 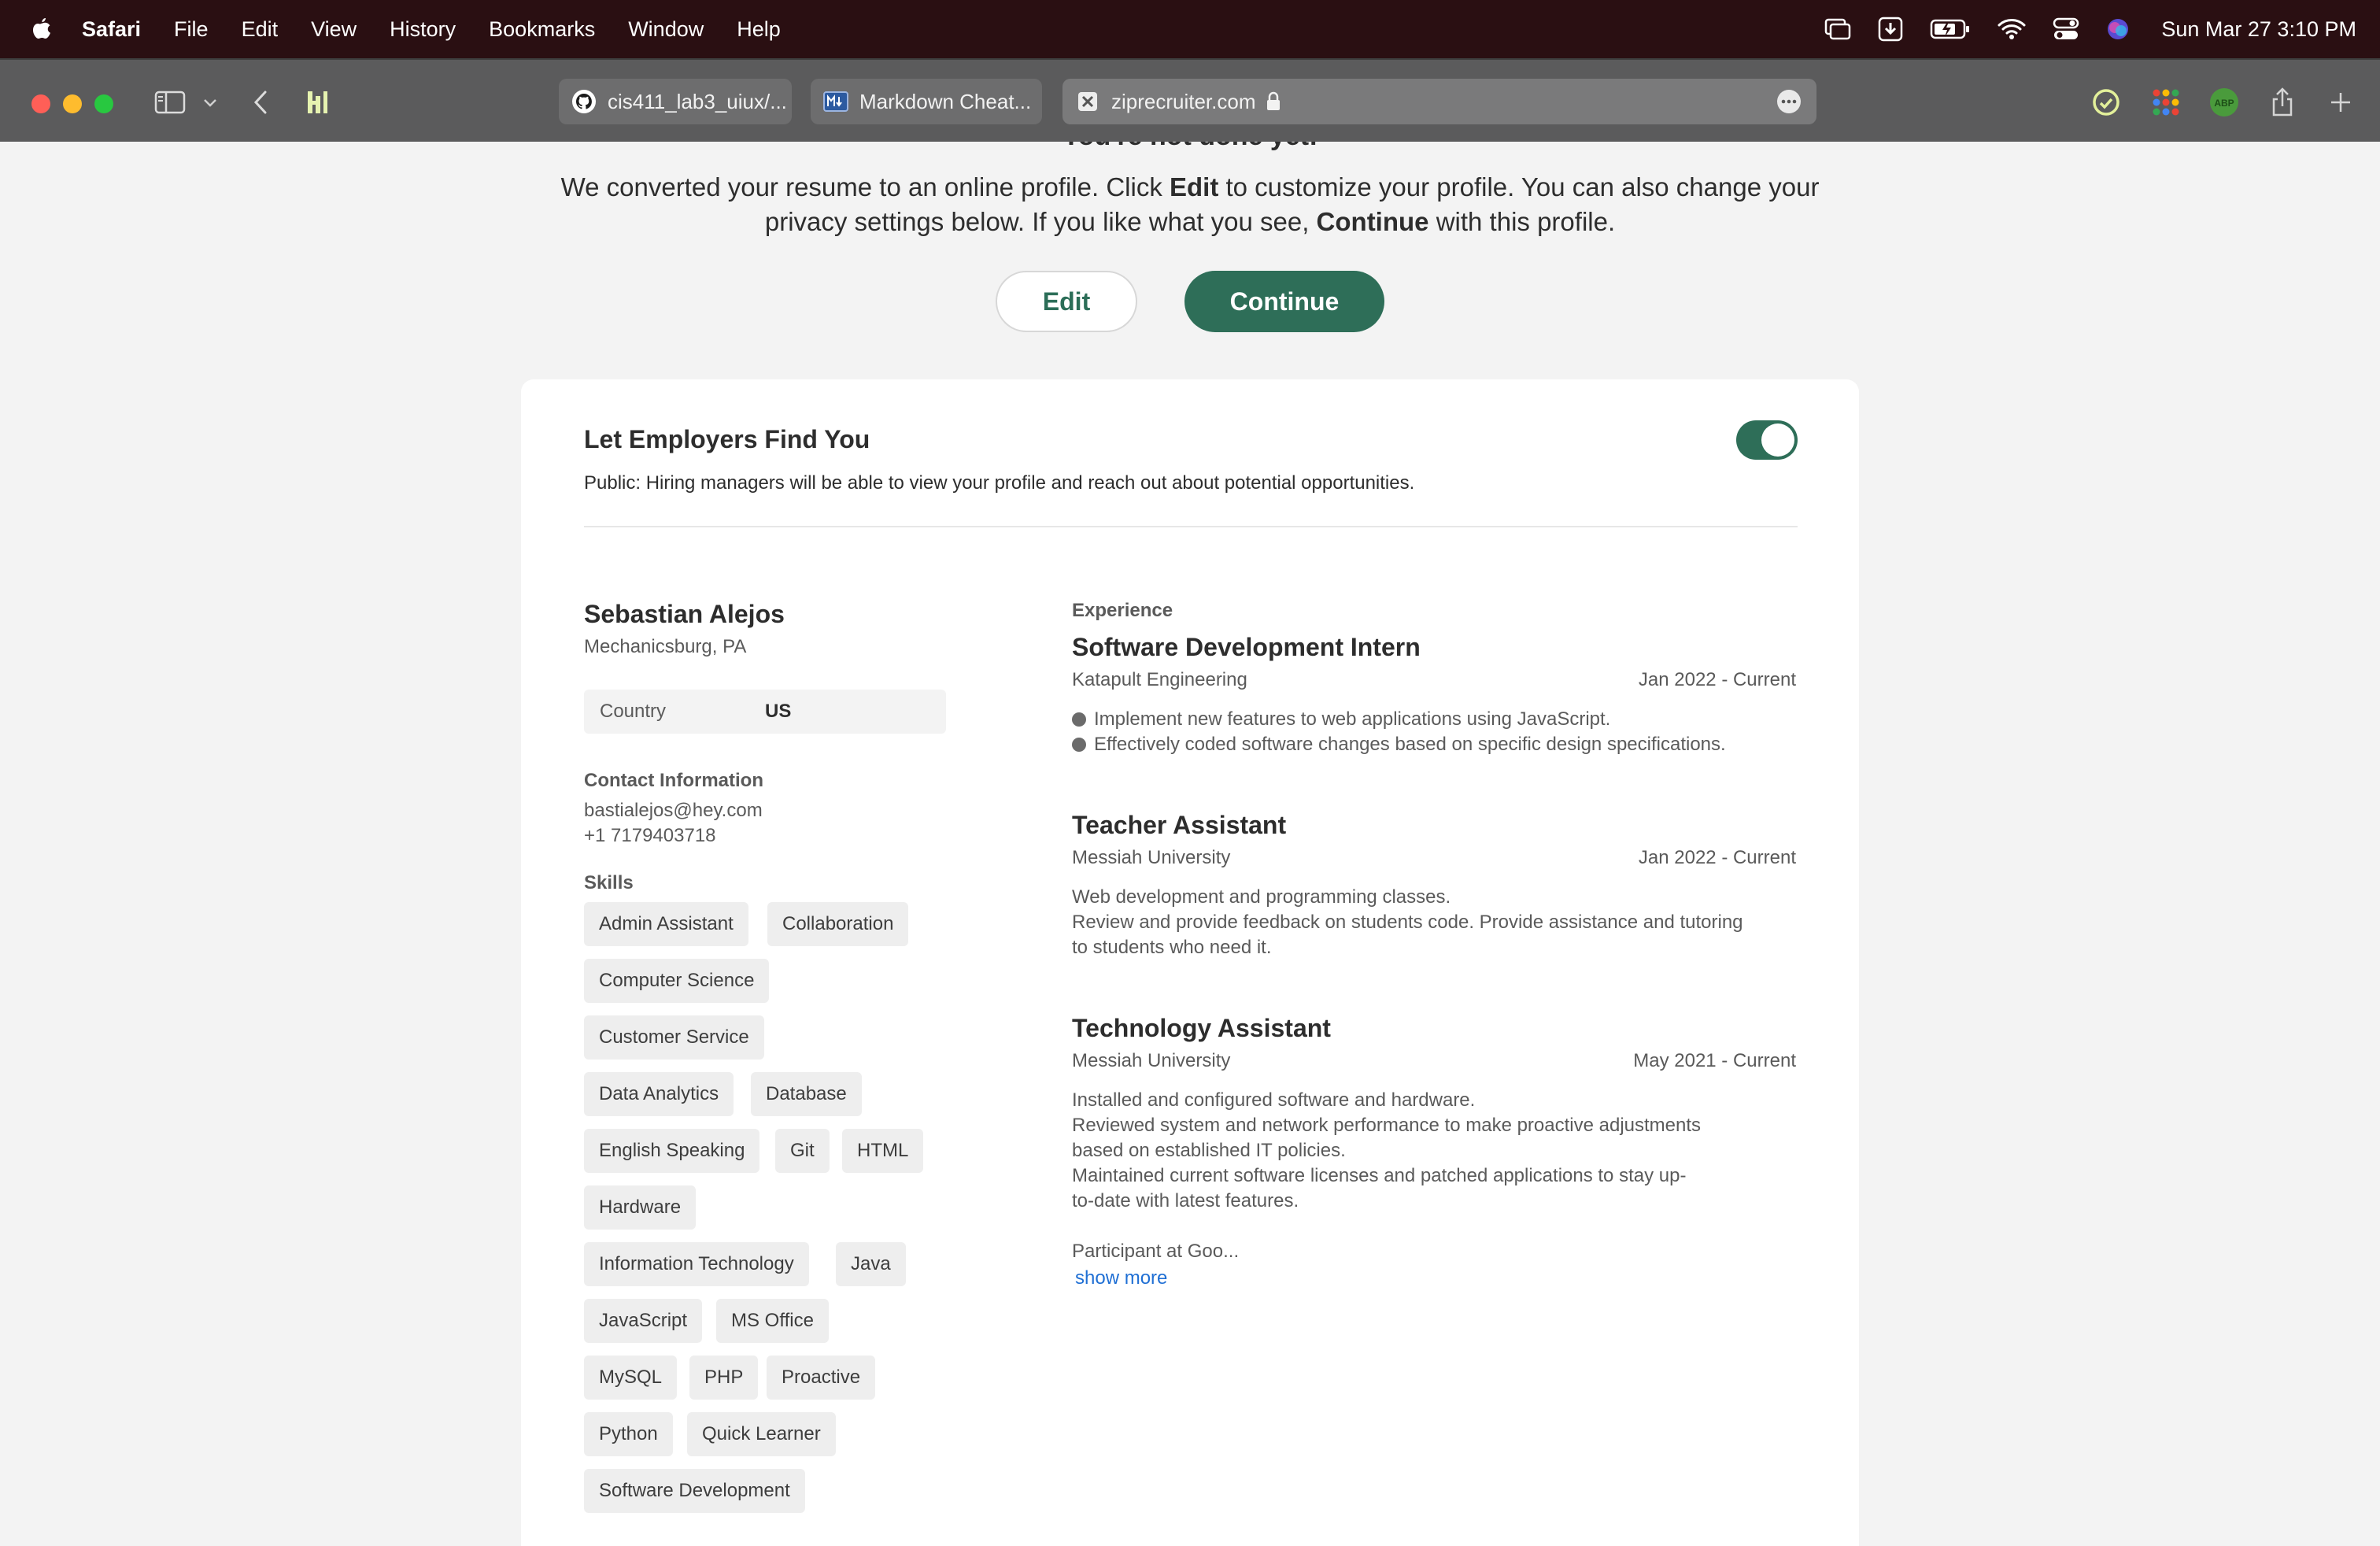 What do you see at coordinates (584, 101) in the screenshot?
I see `github-icon` at bounding box center [584, 101].